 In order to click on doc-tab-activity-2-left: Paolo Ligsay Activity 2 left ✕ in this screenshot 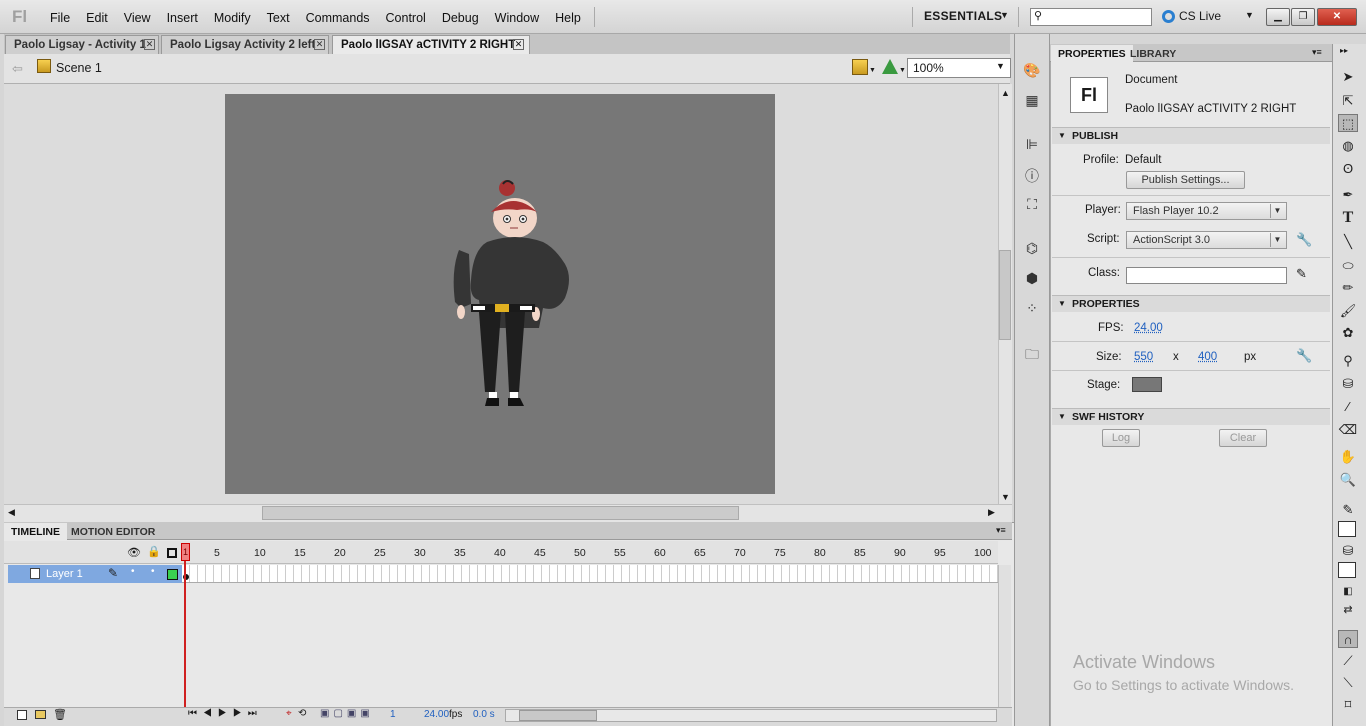, I will do `click(245, 44)`.